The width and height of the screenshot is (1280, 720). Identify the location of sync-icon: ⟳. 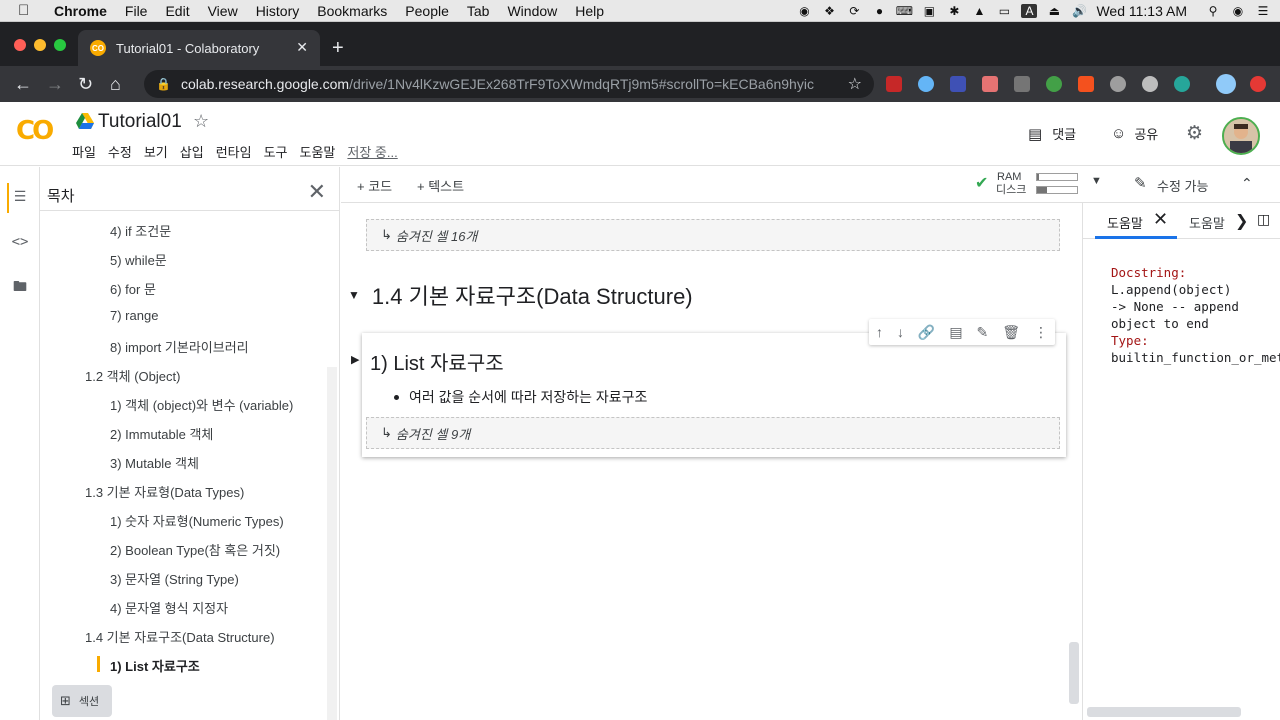
(854, 11).